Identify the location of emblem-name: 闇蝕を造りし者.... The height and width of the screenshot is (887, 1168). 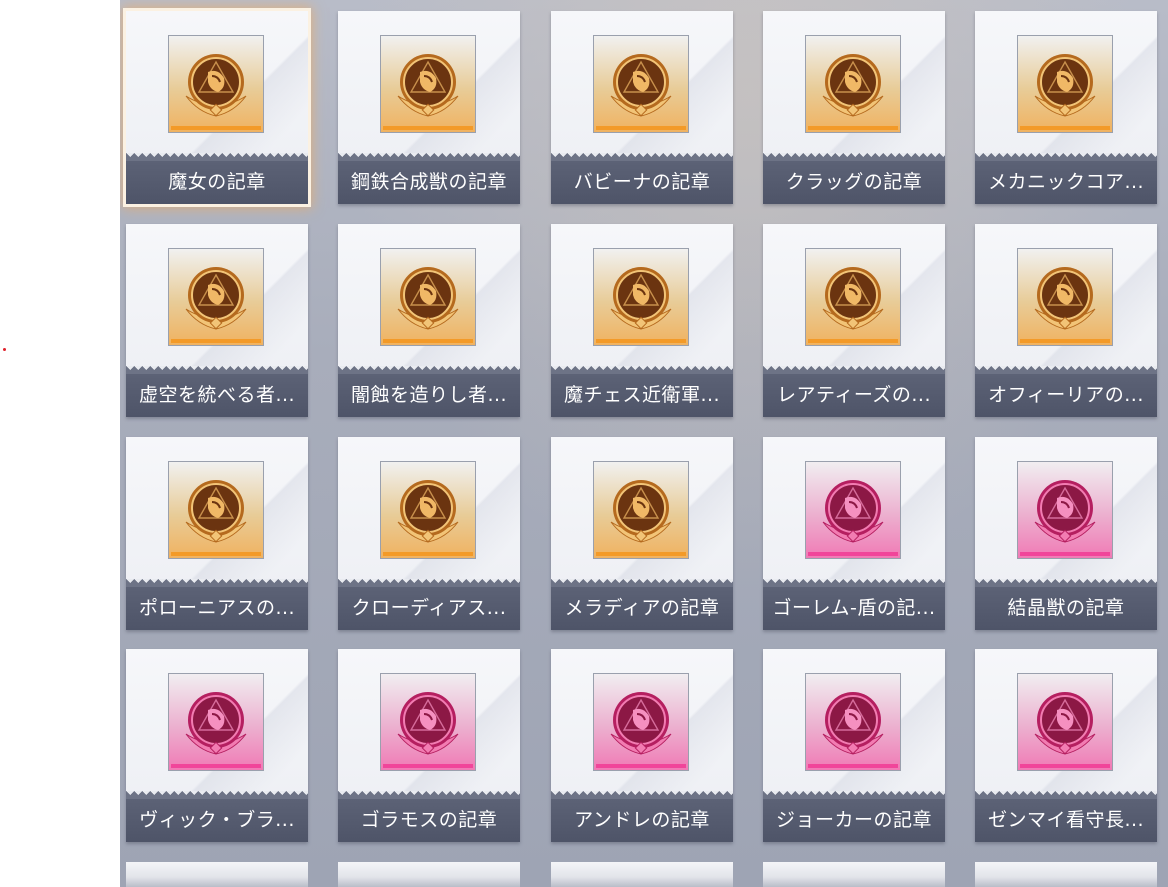
(429, 395).